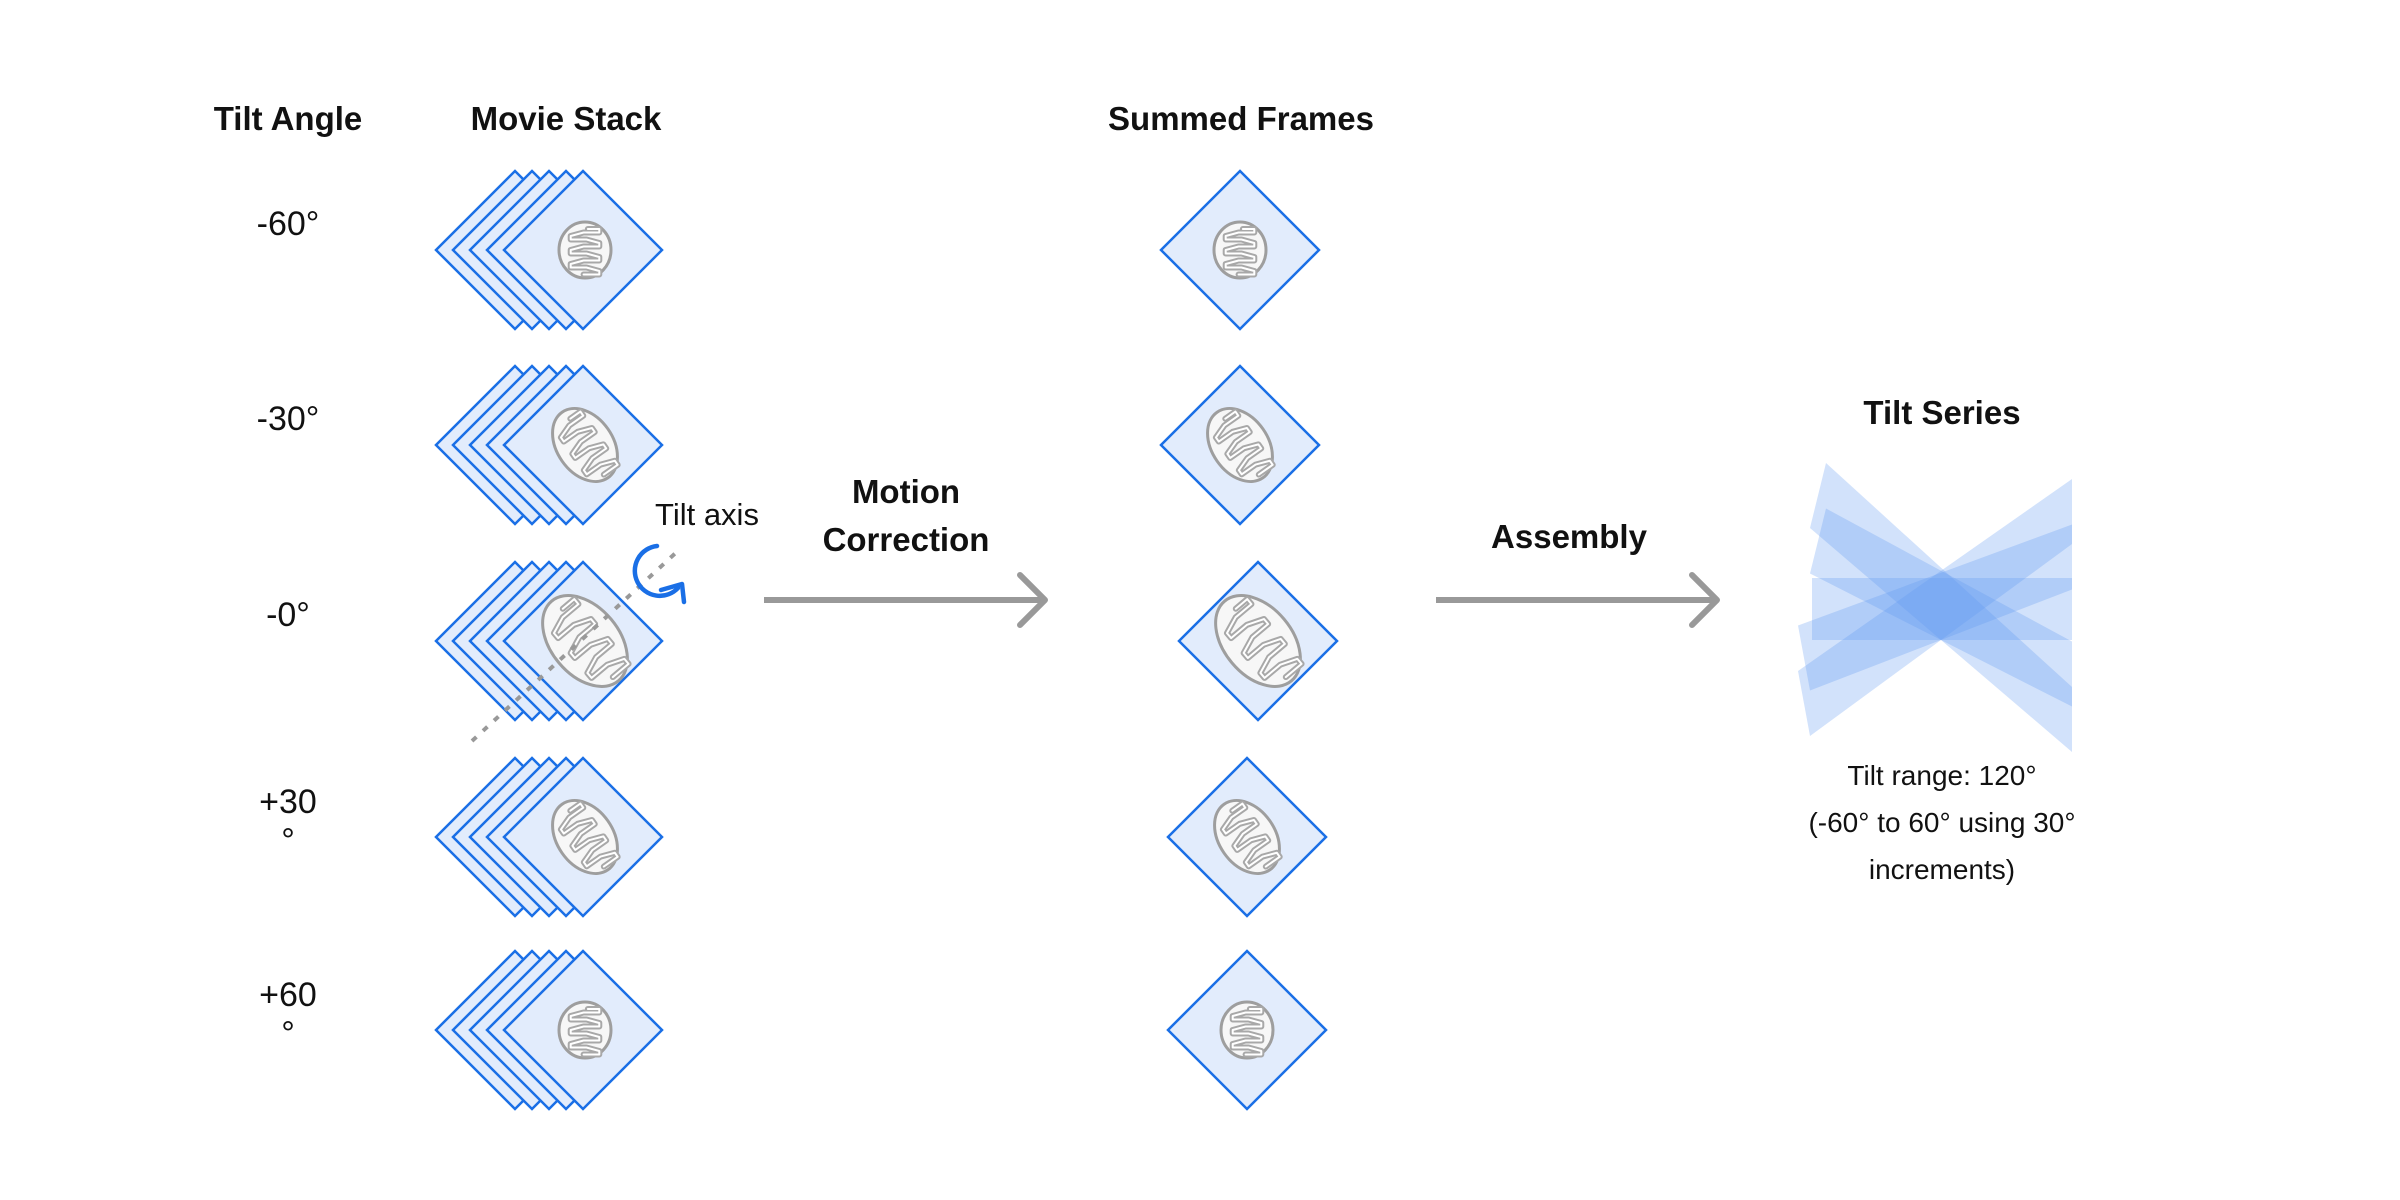 The width and height of the screenshot is (2400, 1200). Describe the element at coordinates (1941, 775) in the screenshot. I see `tilt-range-line1: Tilt range: 120°` at that location.